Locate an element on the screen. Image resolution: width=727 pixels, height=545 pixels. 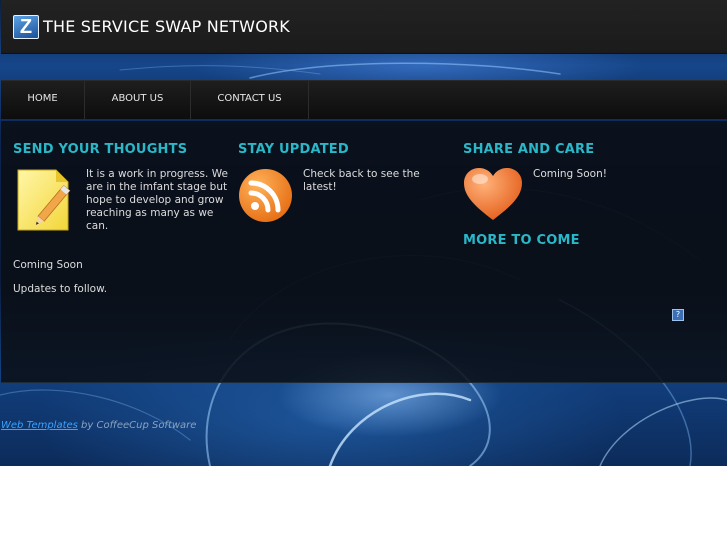
updates-to-follow-text: Updates to follow. is located at coordinates (60, 289).